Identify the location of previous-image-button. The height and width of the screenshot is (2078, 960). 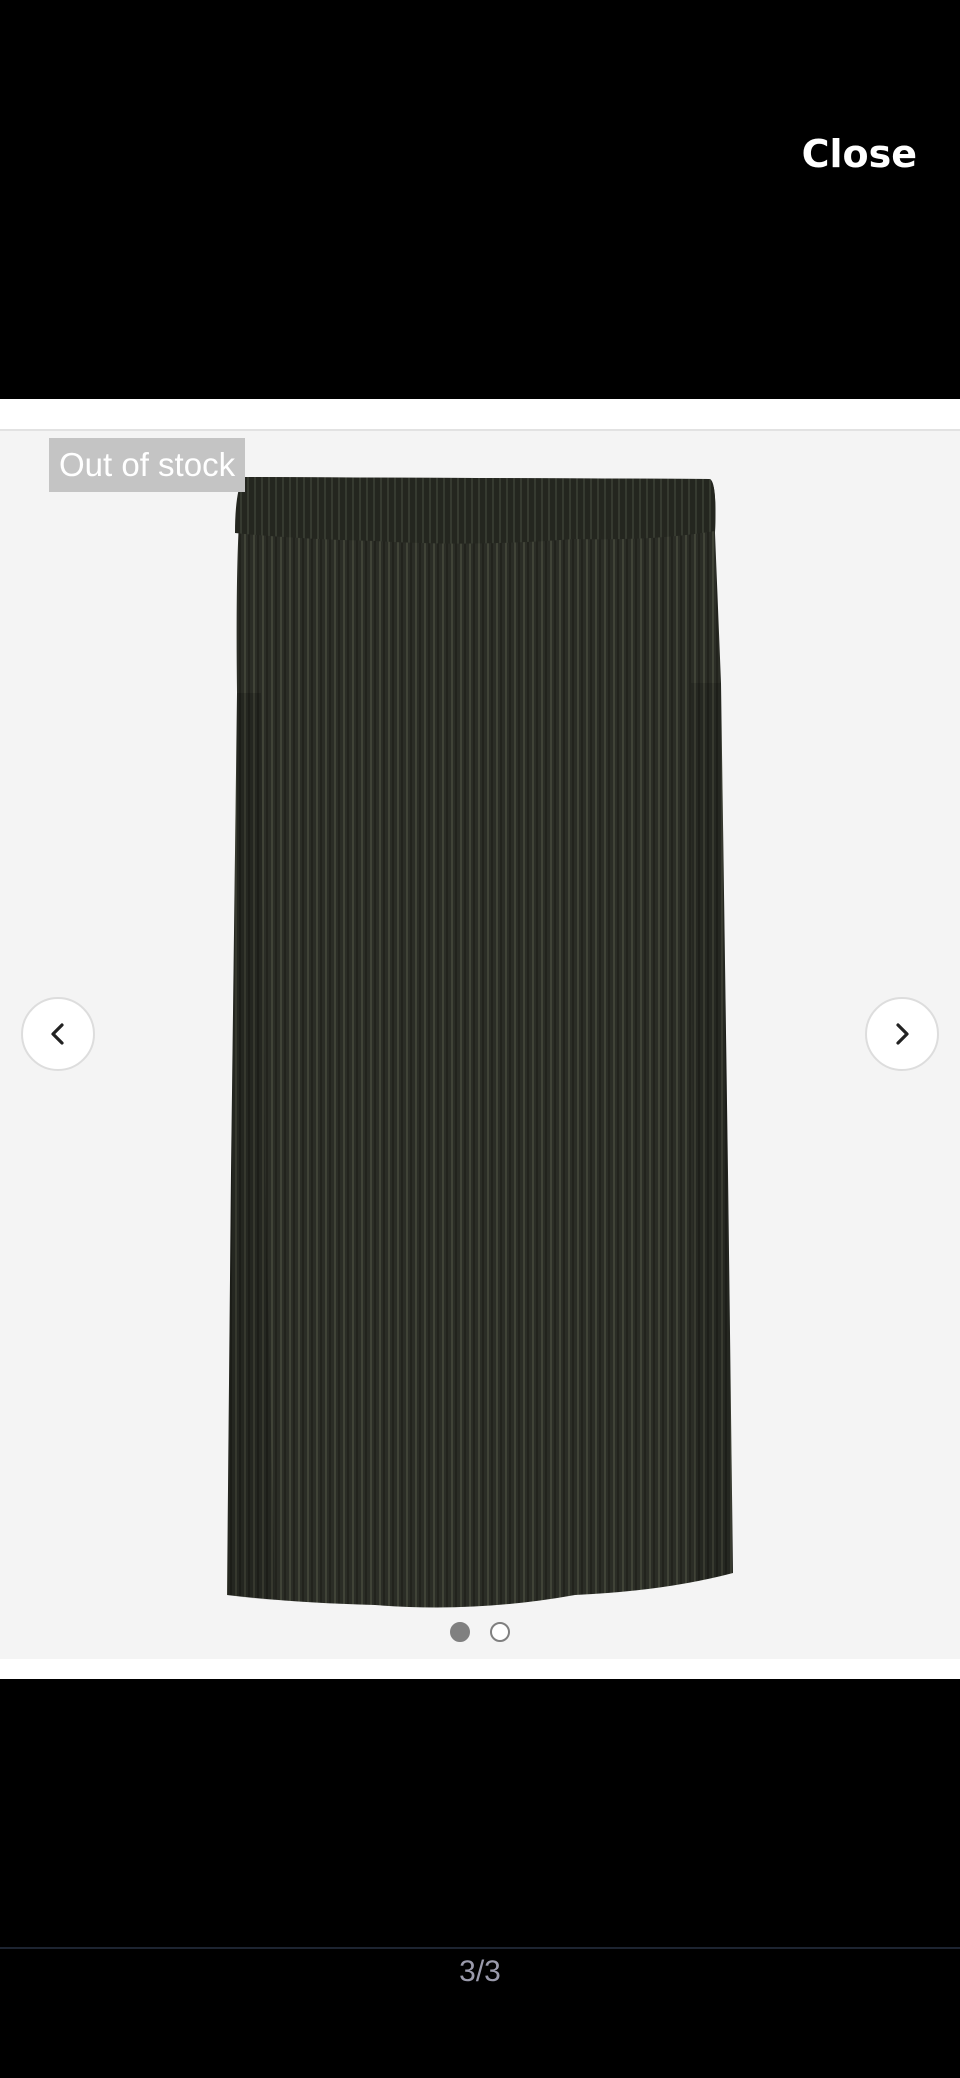
(58, 1034).